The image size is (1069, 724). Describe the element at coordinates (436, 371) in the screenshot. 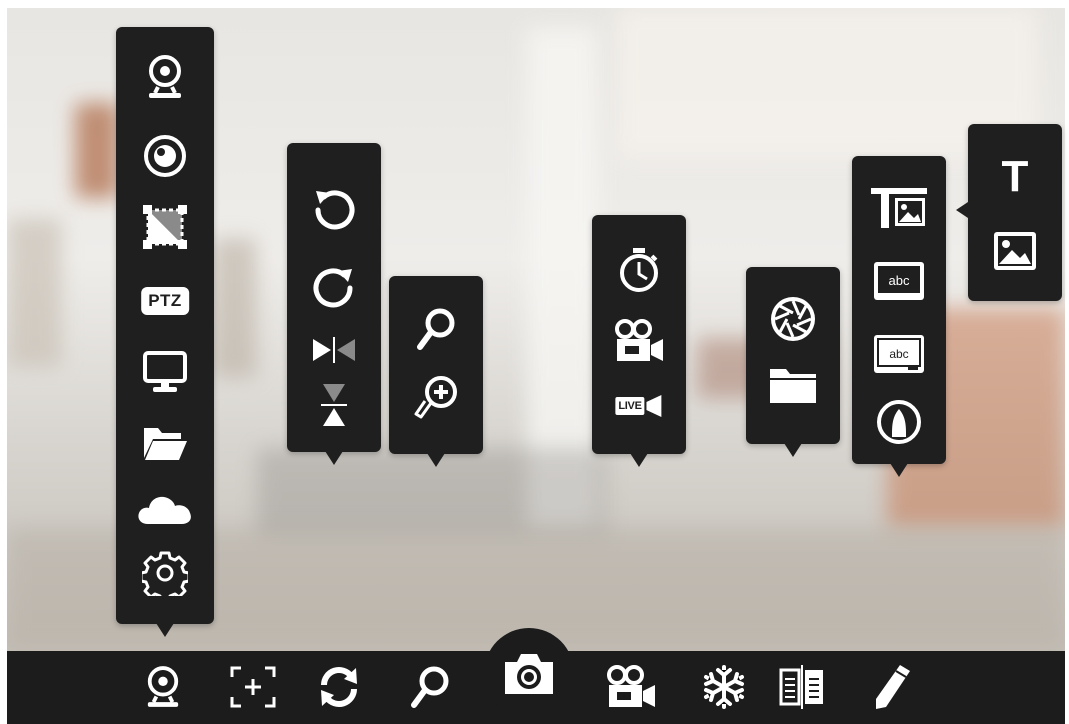

I see `zoom-menu` at that location.